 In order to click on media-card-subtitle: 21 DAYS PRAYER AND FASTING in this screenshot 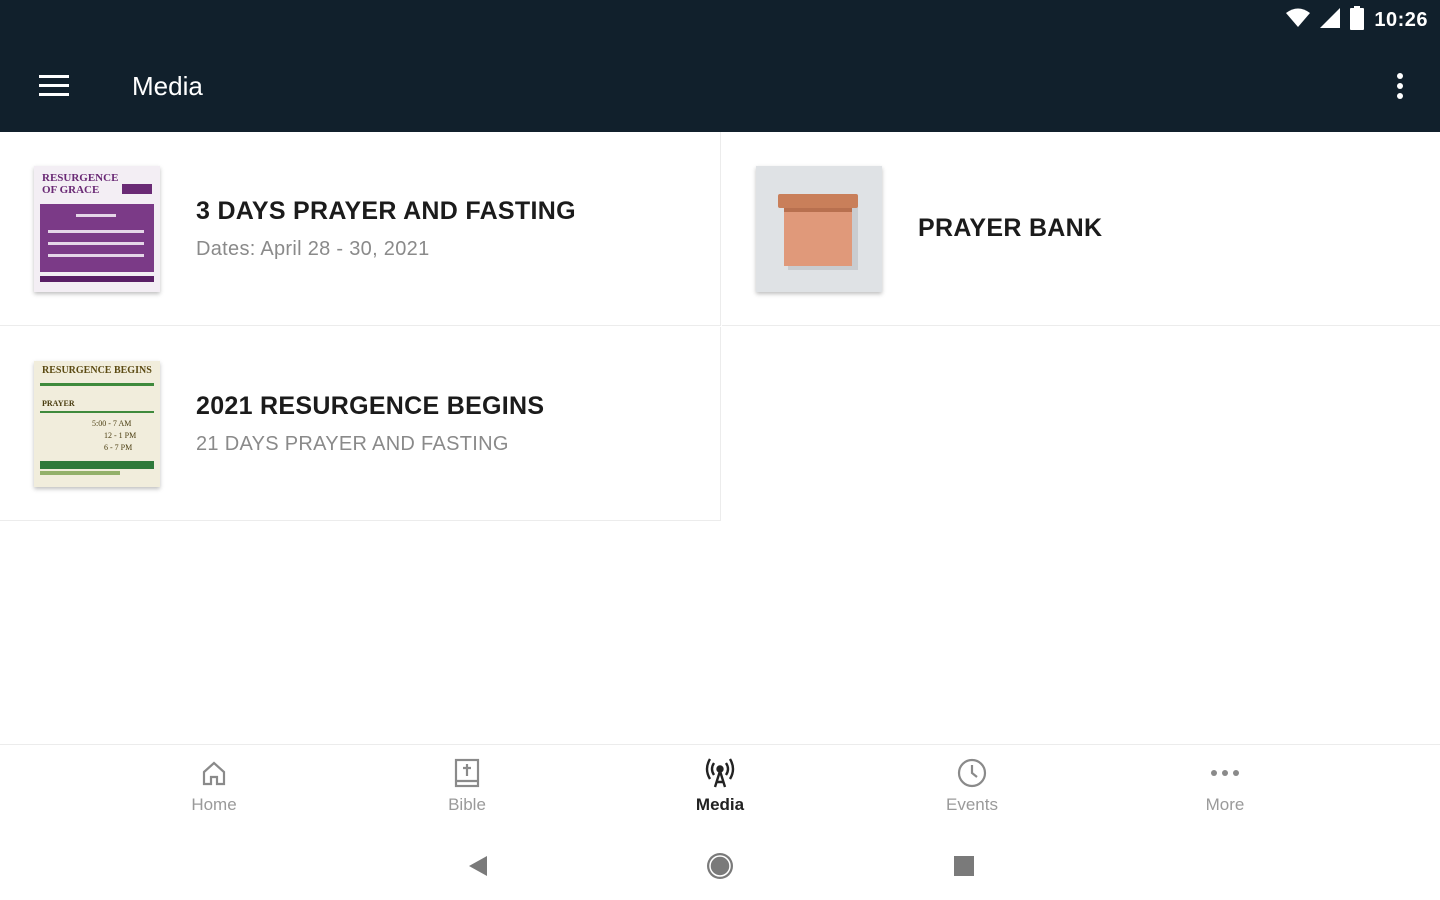, I will do `click(352, 443)`.